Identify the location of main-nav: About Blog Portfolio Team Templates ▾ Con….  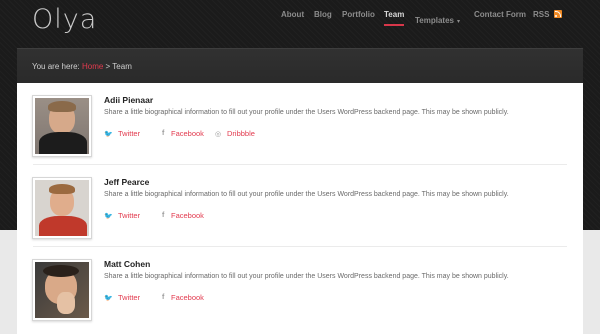
(300, 20).